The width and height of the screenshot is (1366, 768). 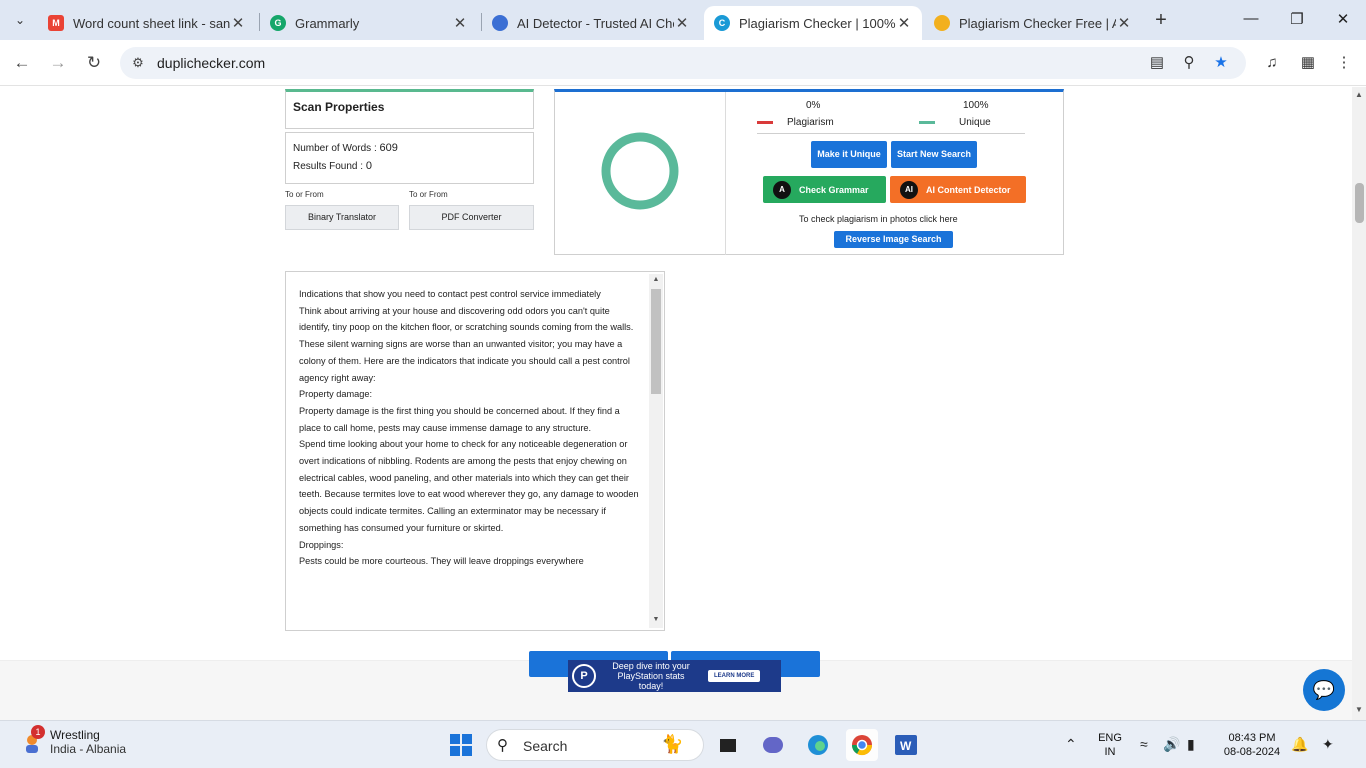 What do you see at coordinates (782, 189) in the screenshot?
I see `grammar-icon: A` at bounding box center [782, 189].